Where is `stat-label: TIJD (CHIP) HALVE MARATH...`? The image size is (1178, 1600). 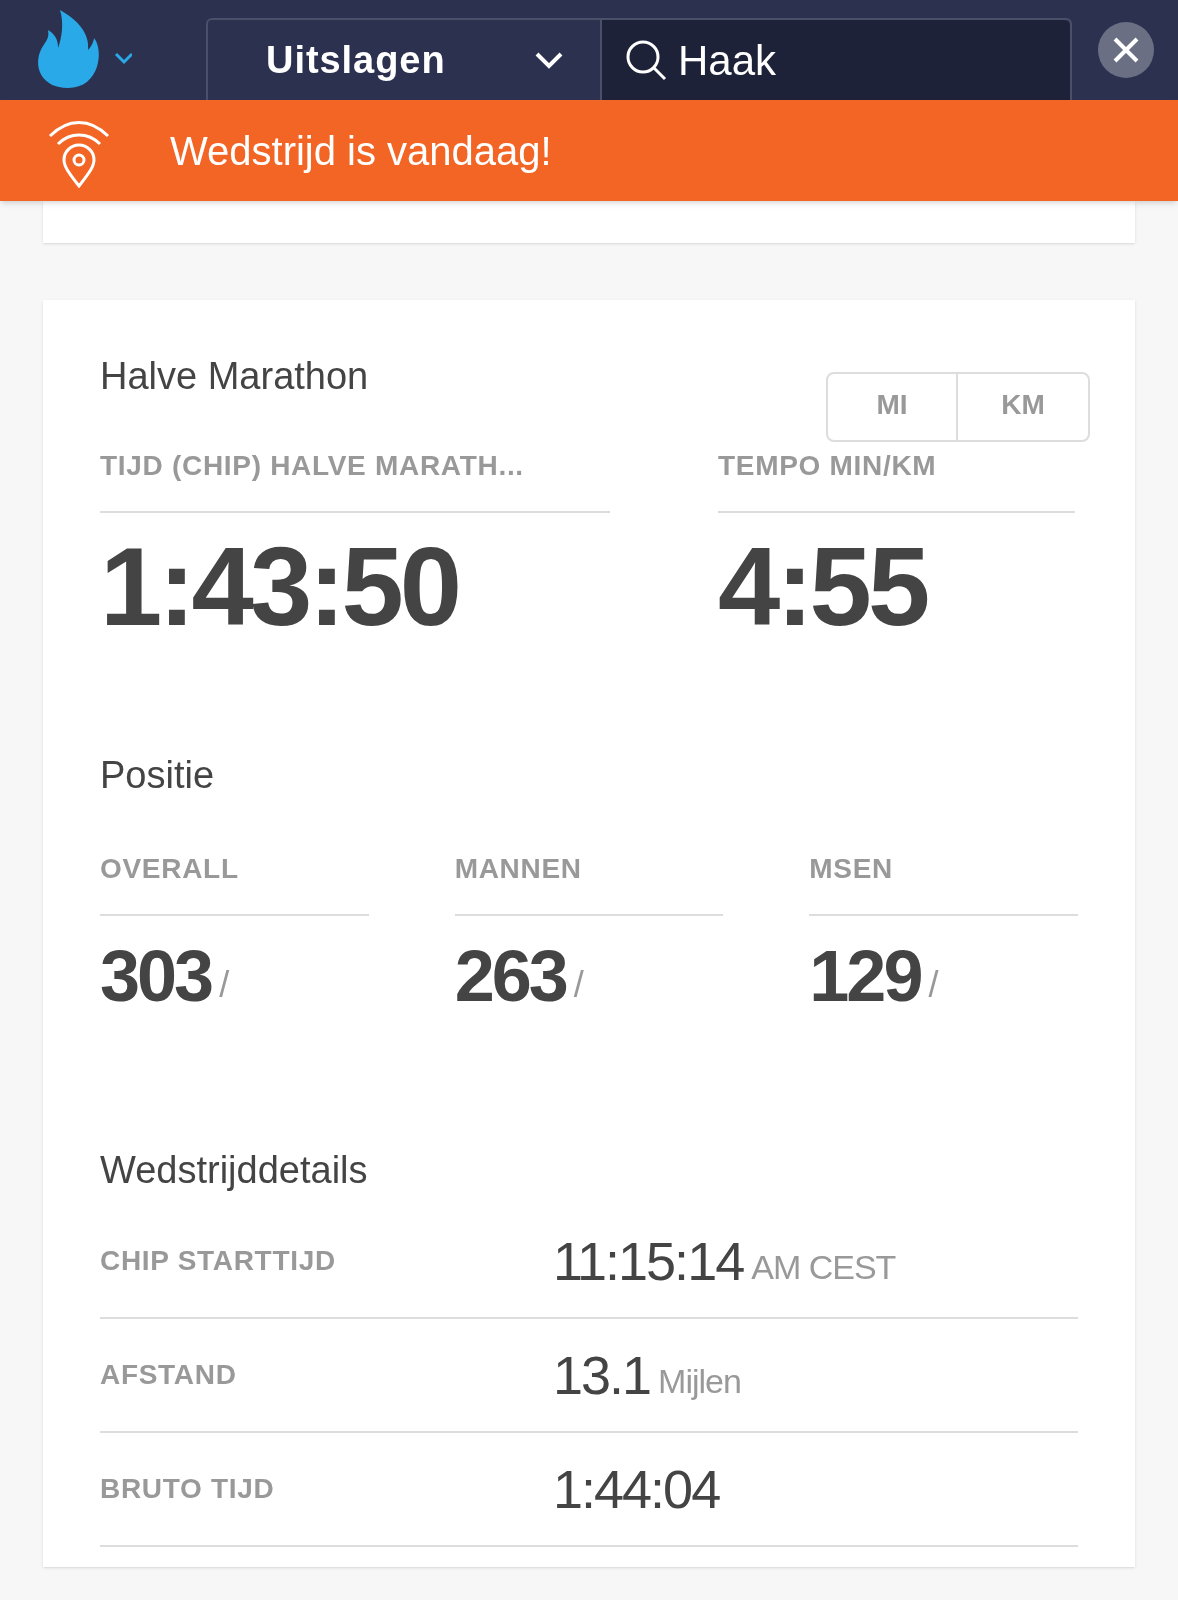 stat-label: TIJD (CHIP) HALVE MARATH... is located at coordinates (355, 479).